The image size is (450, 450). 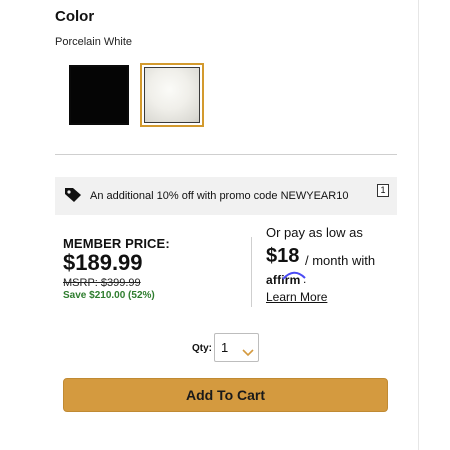 I want to click on msrp-price: MSRP: $399.99, so click(x=102, y=283).